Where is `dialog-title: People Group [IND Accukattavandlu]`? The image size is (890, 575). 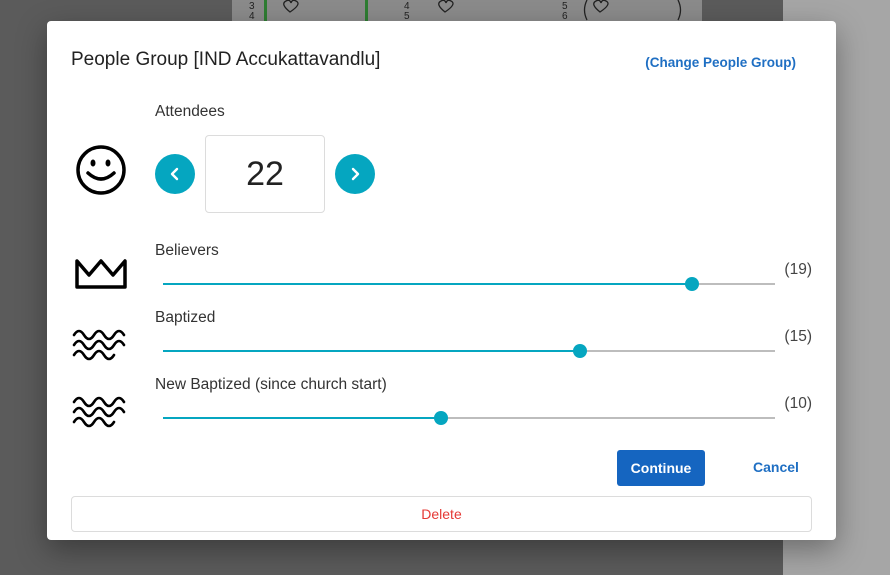
dialog-title: People Group [IND Accukattavandlu] is located at coordinates (226, 59).